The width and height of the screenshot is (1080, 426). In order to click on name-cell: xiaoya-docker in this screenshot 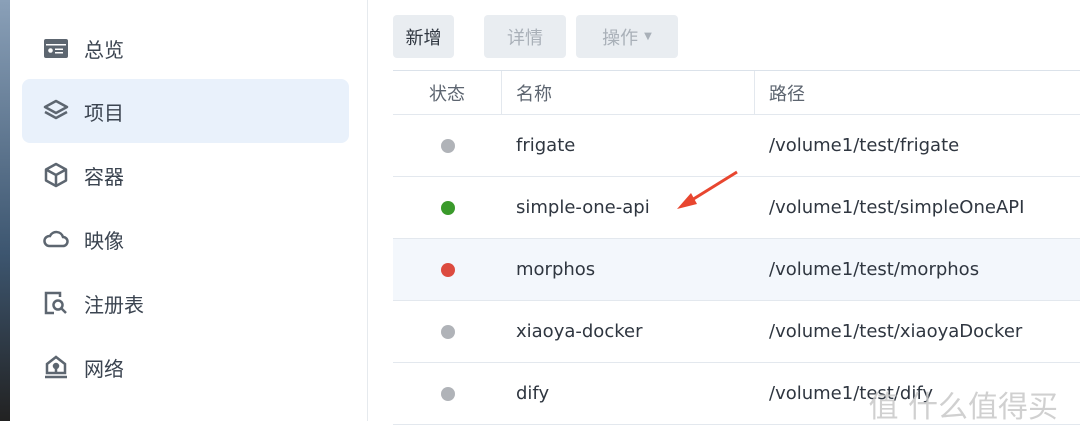, I will do `click(579, 331)`.